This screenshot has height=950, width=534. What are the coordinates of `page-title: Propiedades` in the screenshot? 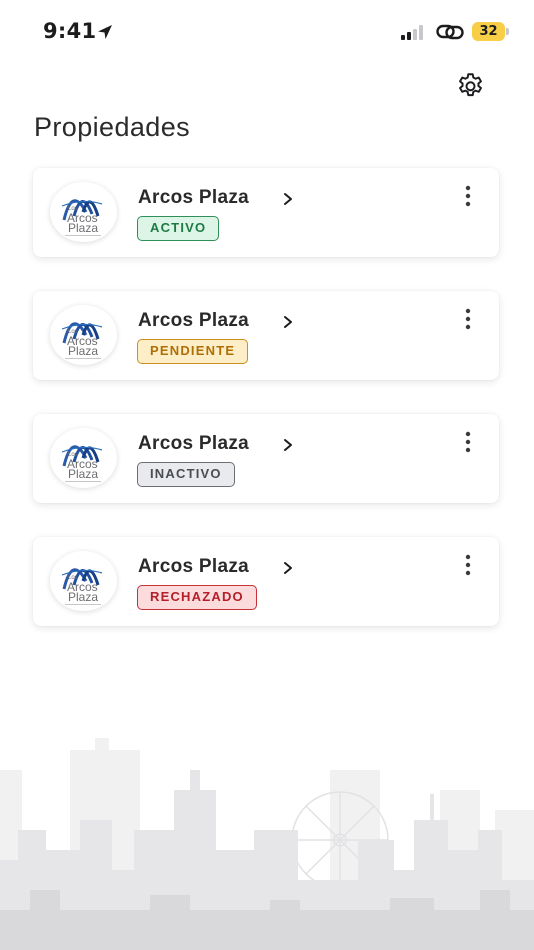 It's located at (112, 127).